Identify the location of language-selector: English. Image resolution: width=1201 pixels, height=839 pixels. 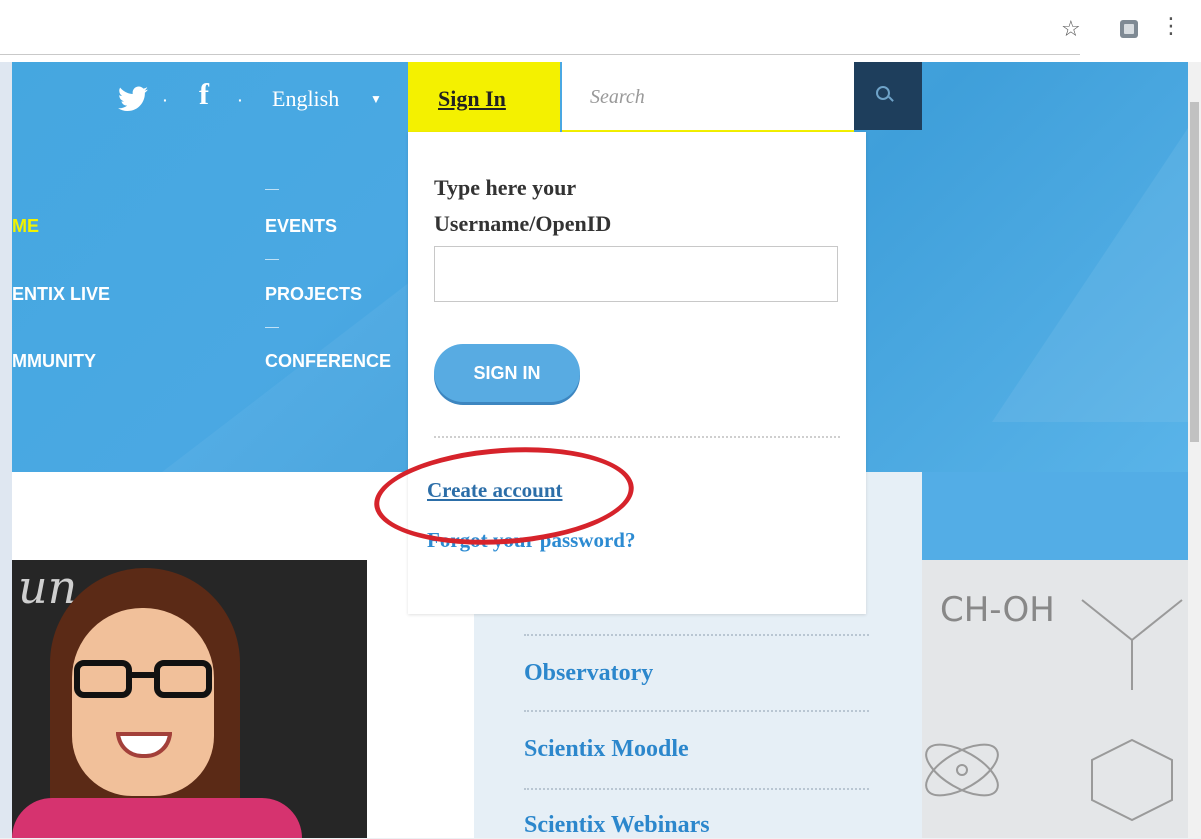
(305, 99).